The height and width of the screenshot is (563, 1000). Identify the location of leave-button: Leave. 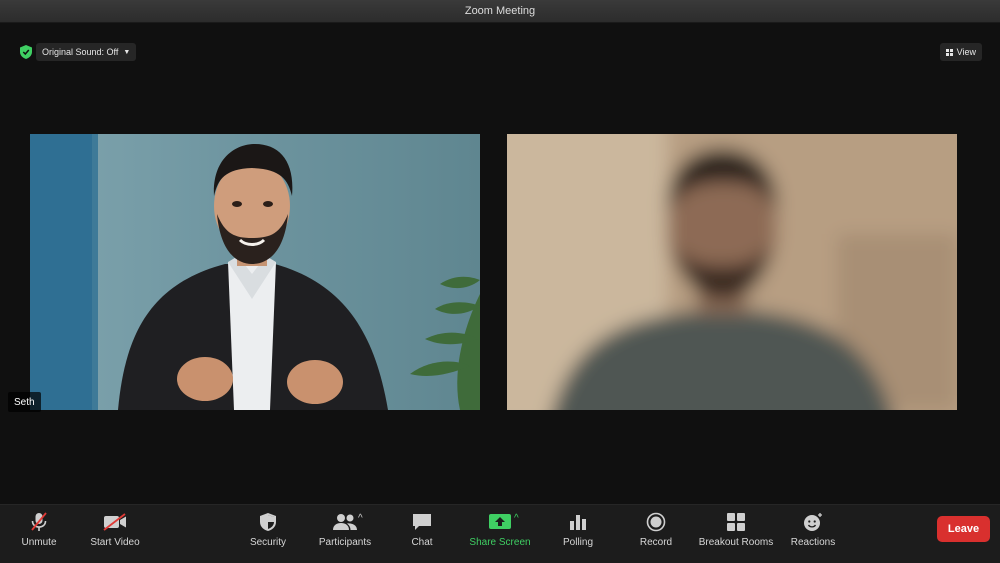
(963, 529).